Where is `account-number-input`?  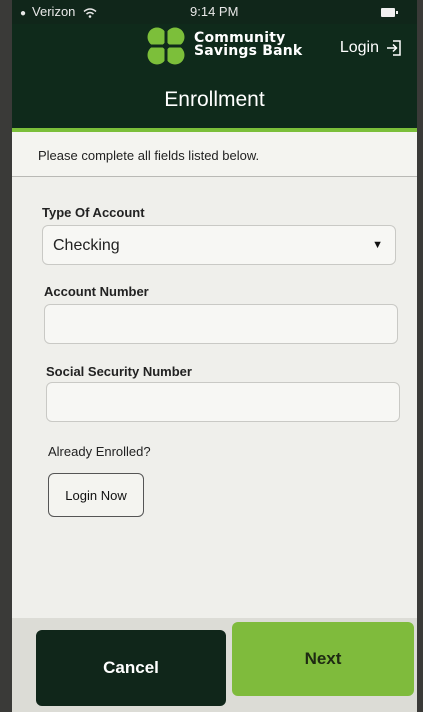
account-number-input is located at coordinates (221, 324).